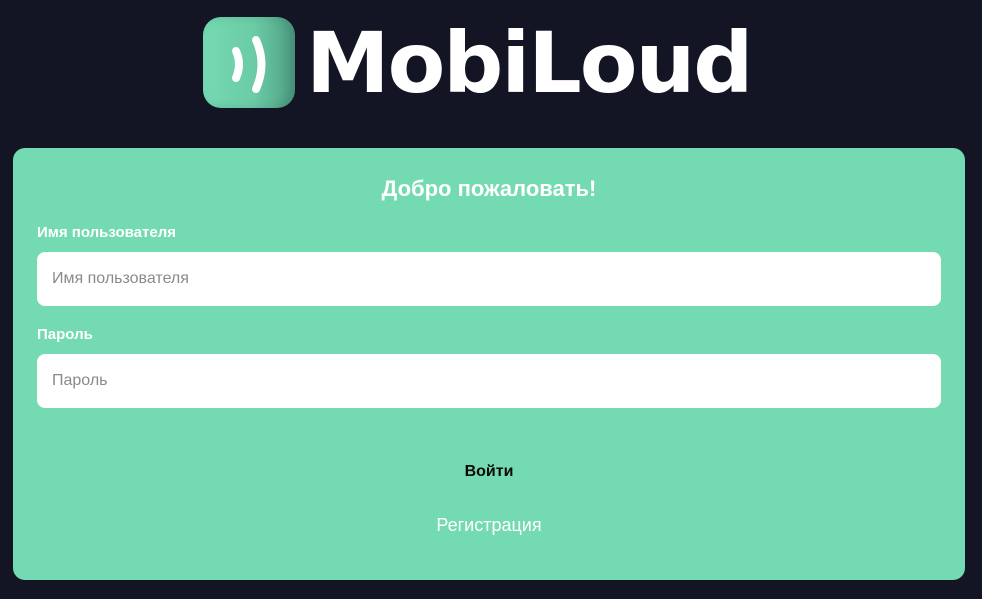 Image resolution: width=982 pixels, height=599 pixels. Describe the element at coordinates (489, 188) in the screenshot. I see `welcome-title: Добро пожаловать!` at that location.